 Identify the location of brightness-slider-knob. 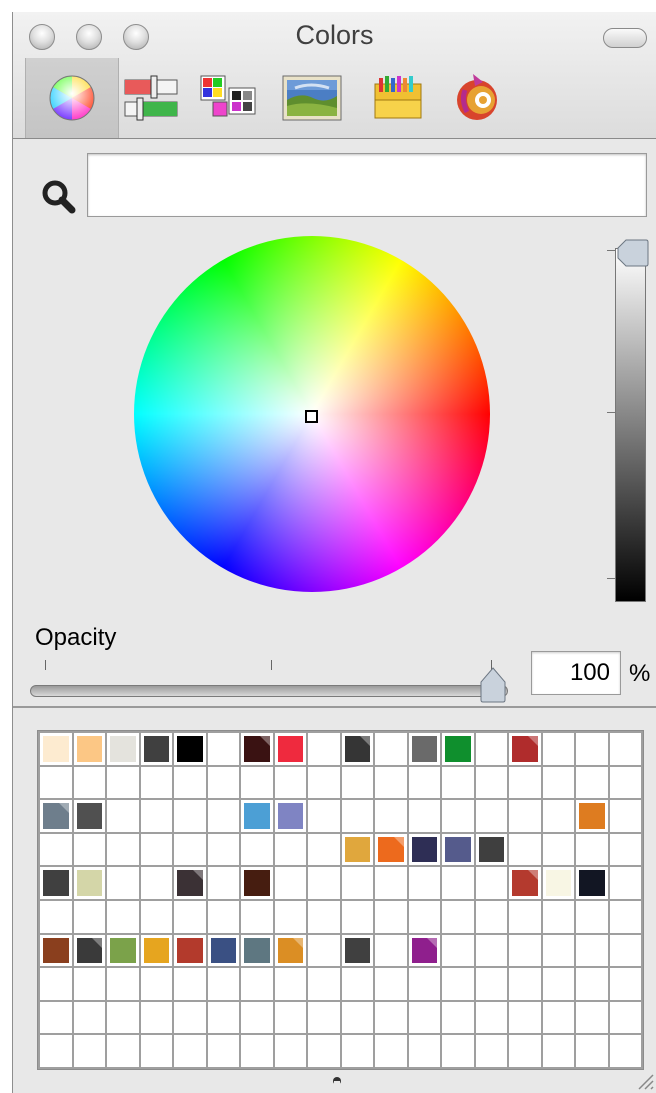
(633, 253).